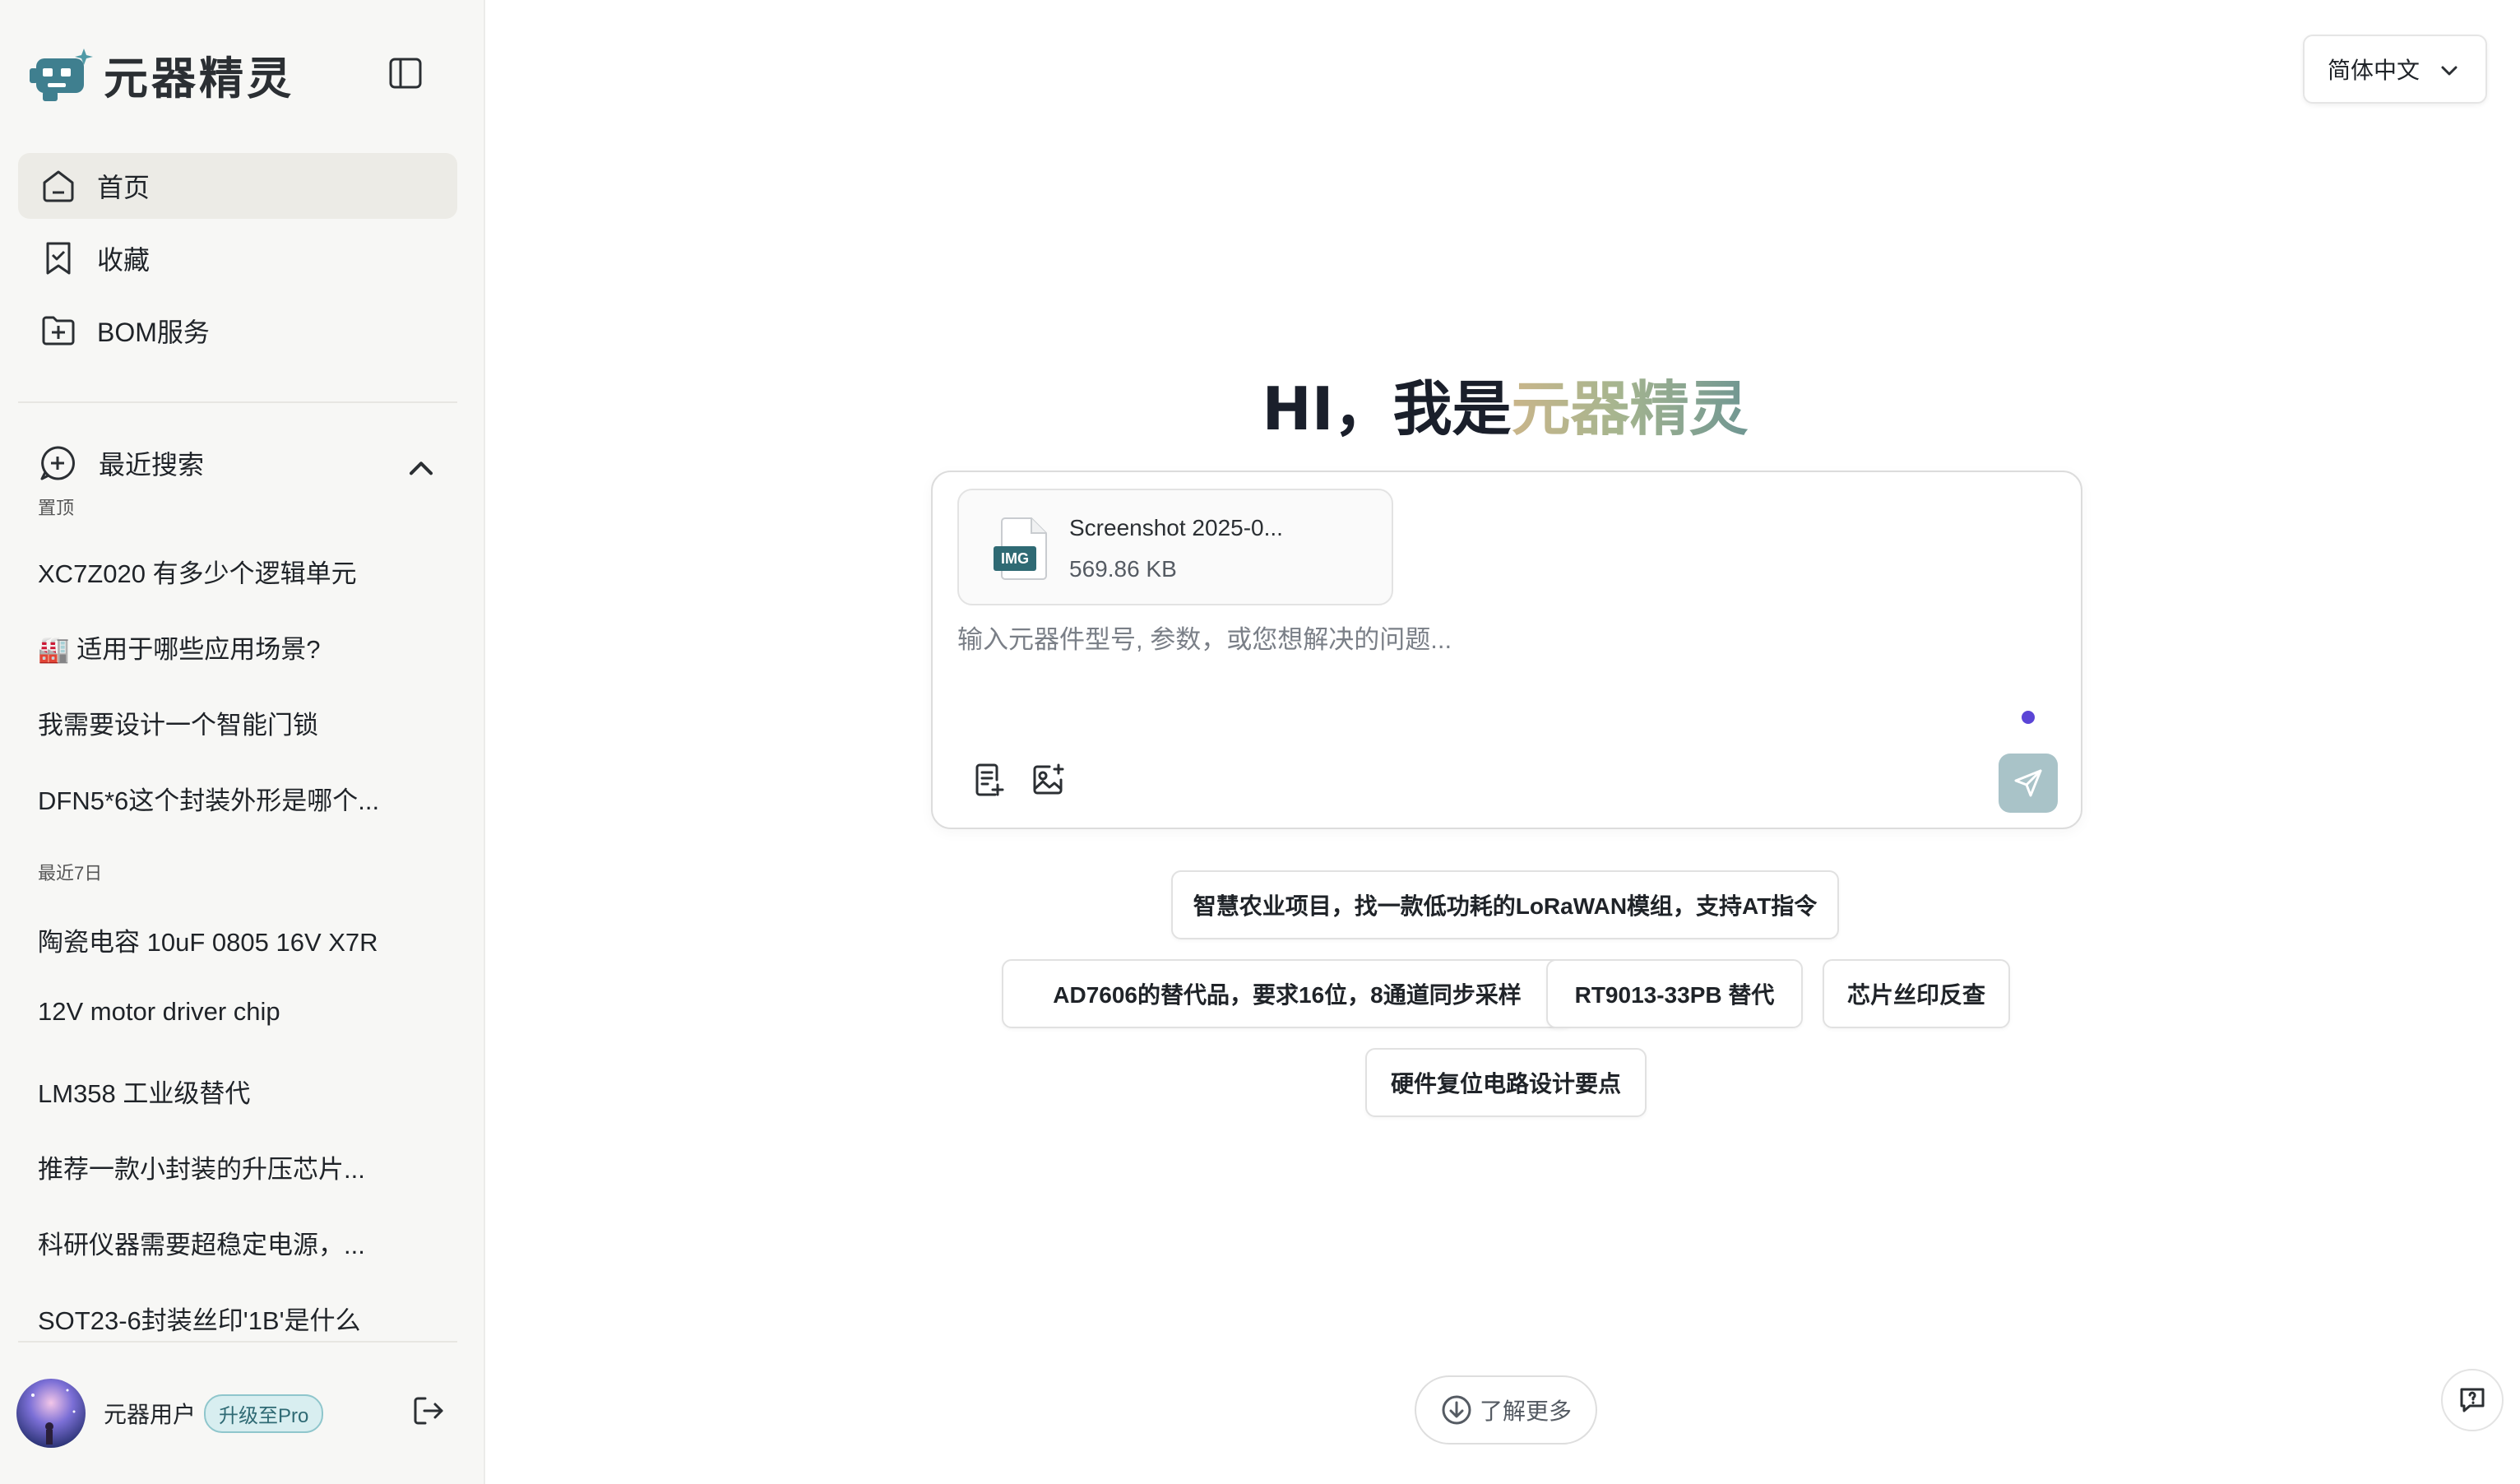  I want to click on attachment-card: IMG Screenshot 2025-0... 569.86 KB, so click(1175, 547).